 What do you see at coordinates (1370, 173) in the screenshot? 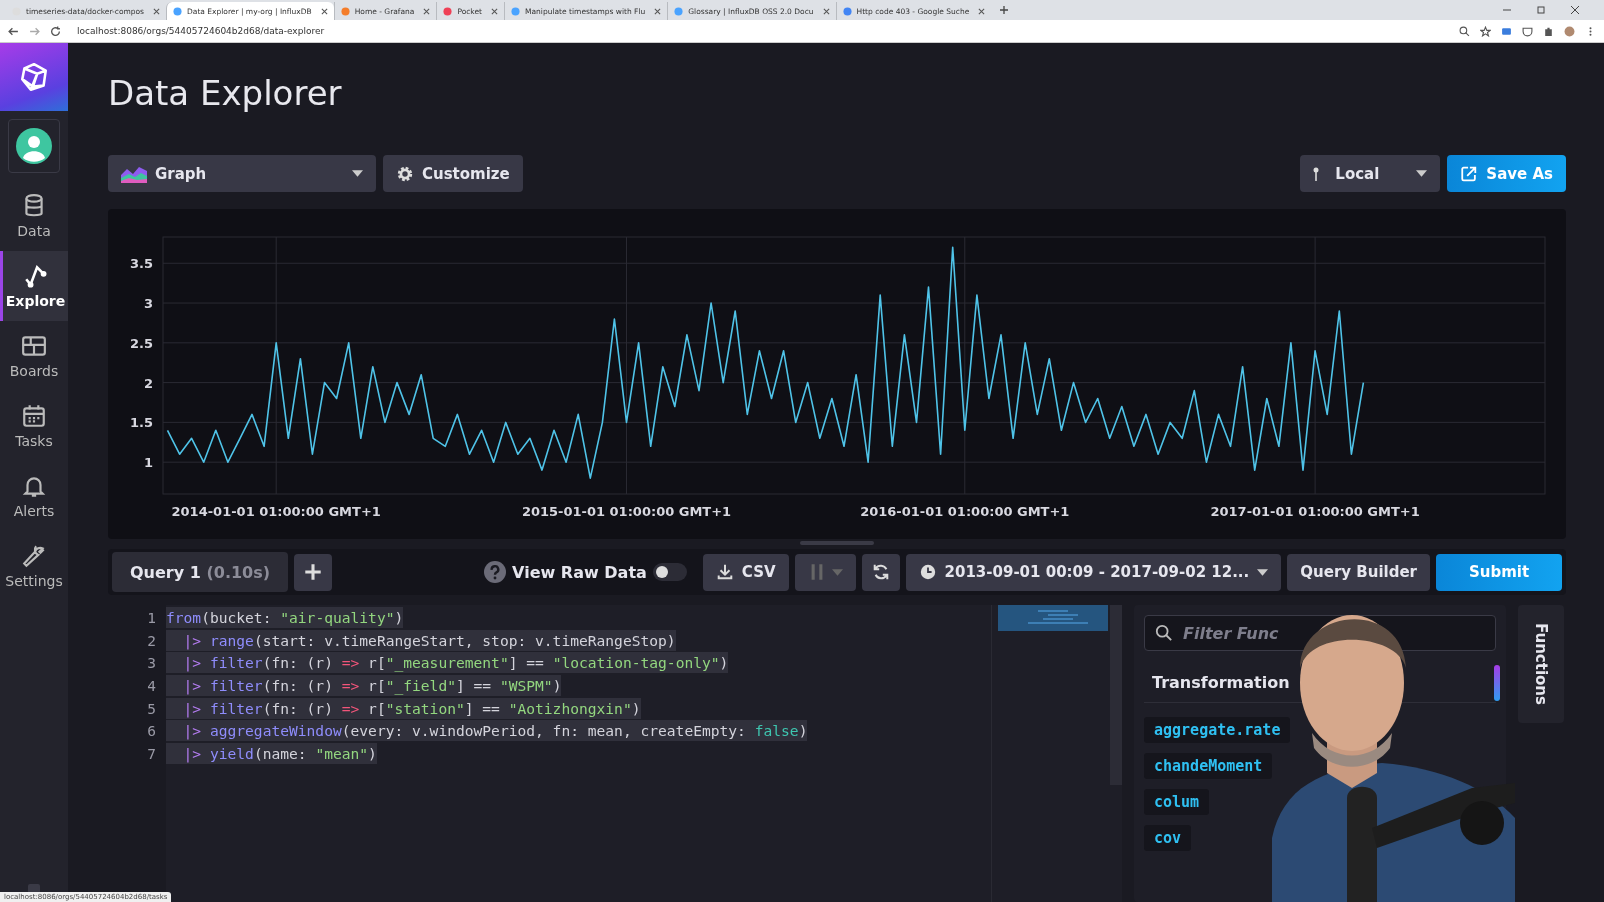
I see `bucket-dropdown: Local` at bounding box center [1370, 173].